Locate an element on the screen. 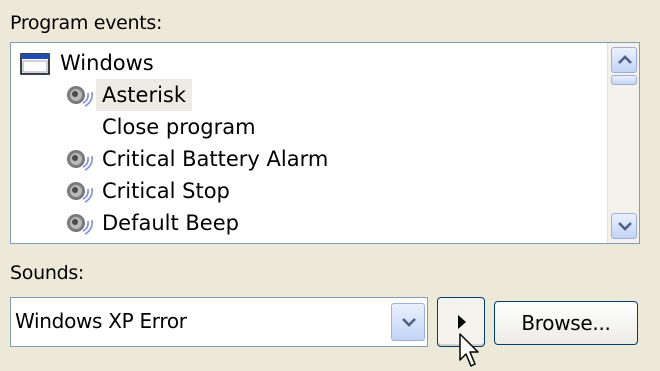 Image resolution: width=660 pixels, height=371 pixels. list-item-default-beep: Default Beep is located at coordinates (311, 223).